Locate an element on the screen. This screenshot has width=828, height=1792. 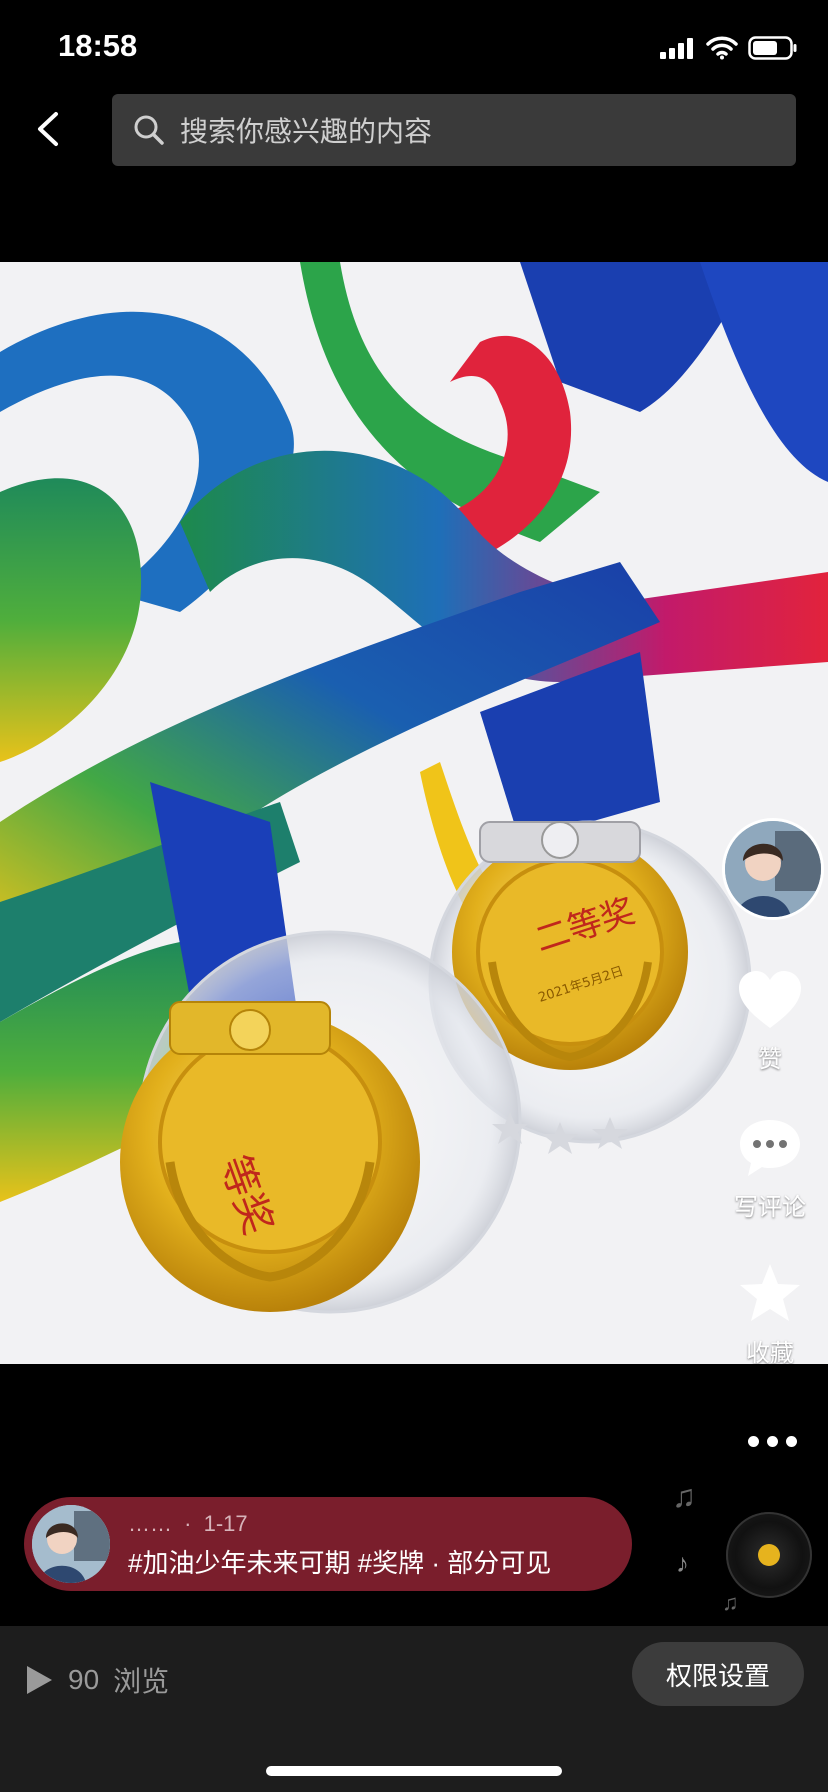
search-input: 搜索你感兴趣的内容 is located at coordinates (454, 130).